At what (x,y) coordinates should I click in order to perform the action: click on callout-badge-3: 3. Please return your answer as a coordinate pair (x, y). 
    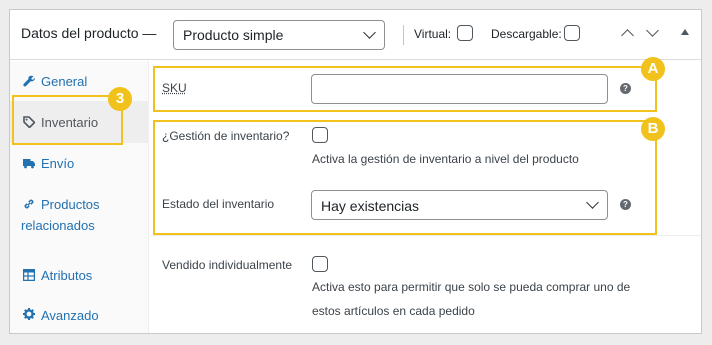
    Looking at the image, I should click on (120, 99).